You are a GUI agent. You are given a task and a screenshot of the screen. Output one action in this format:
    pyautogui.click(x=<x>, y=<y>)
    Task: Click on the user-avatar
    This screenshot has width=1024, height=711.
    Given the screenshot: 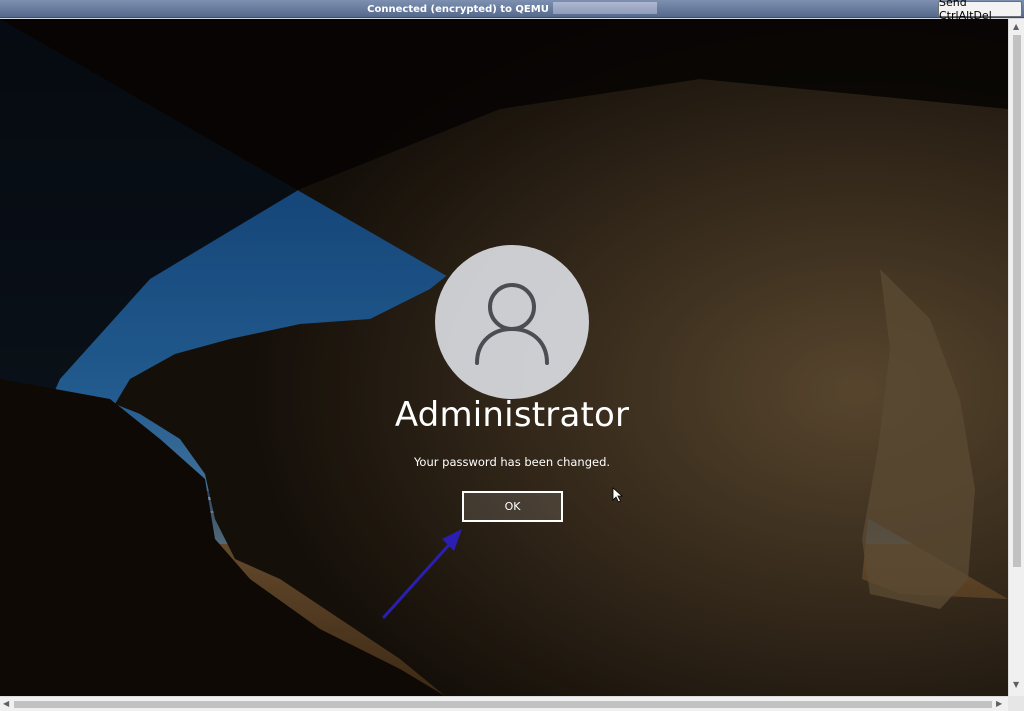 What is the action you would take?
    pyautogui.click(x=512, y=322)
    